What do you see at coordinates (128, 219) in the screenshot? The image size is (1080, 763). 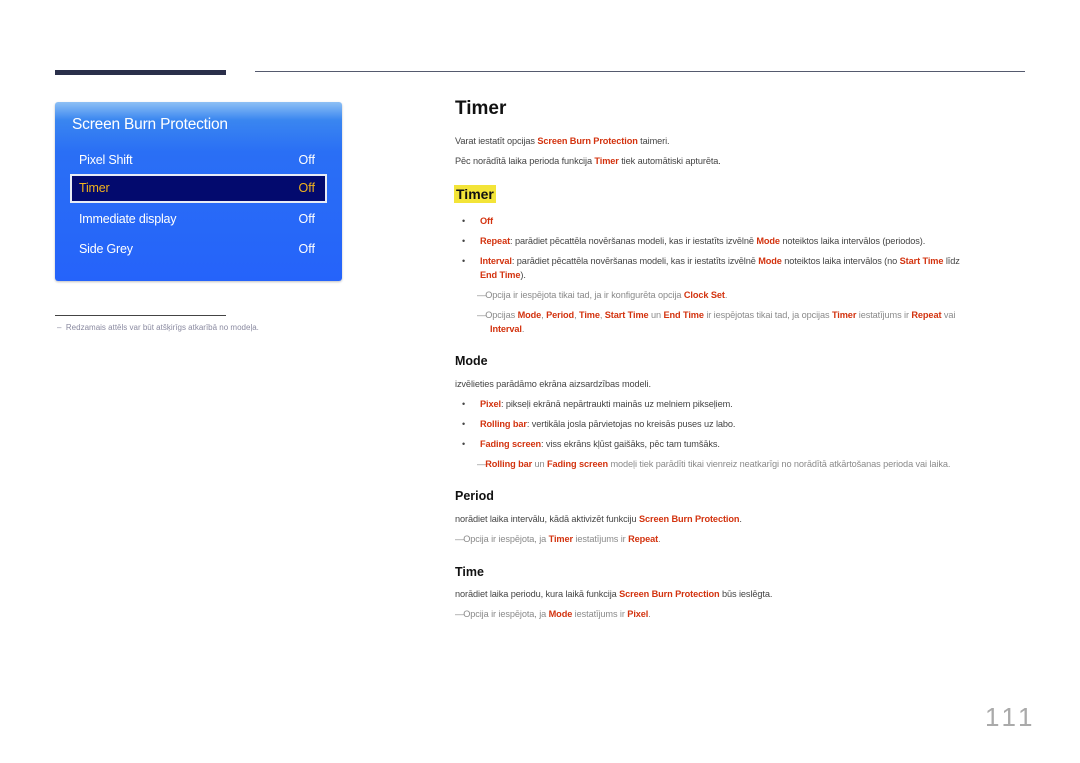 I see `osd-item-label: Immediate display` at bounding box center [128, 219].